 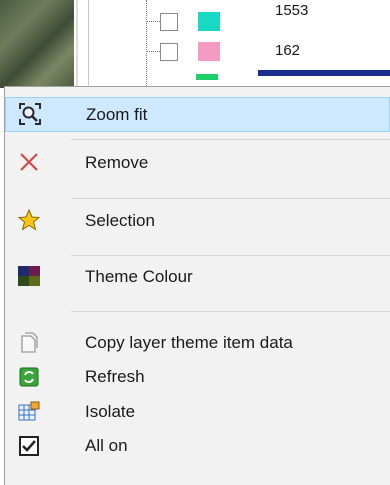 I want to click on menu-item-label: All on, so click(x=106, y=445).